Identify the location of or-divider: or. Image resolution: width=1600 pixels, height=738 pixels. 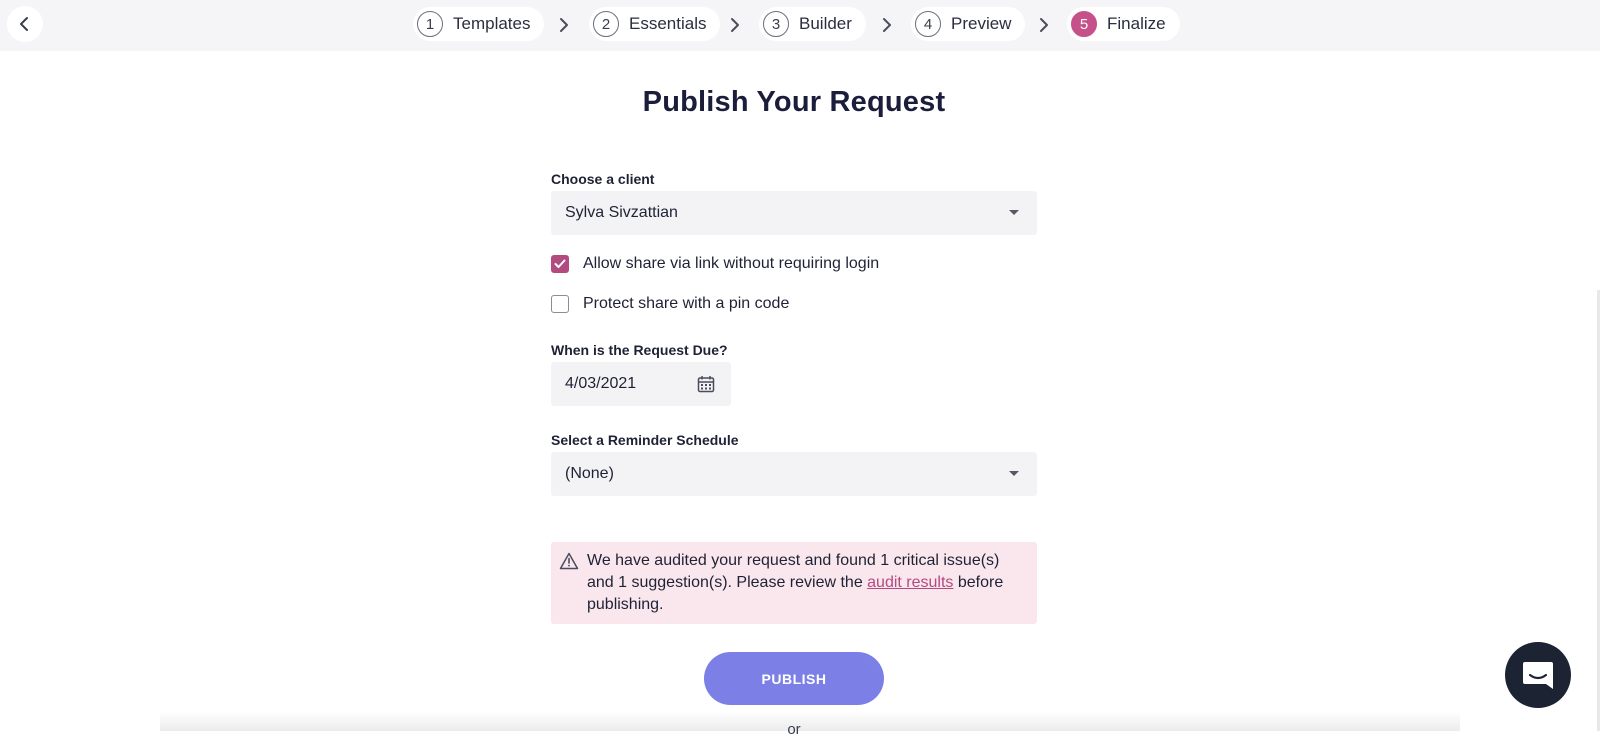
(794, 729).